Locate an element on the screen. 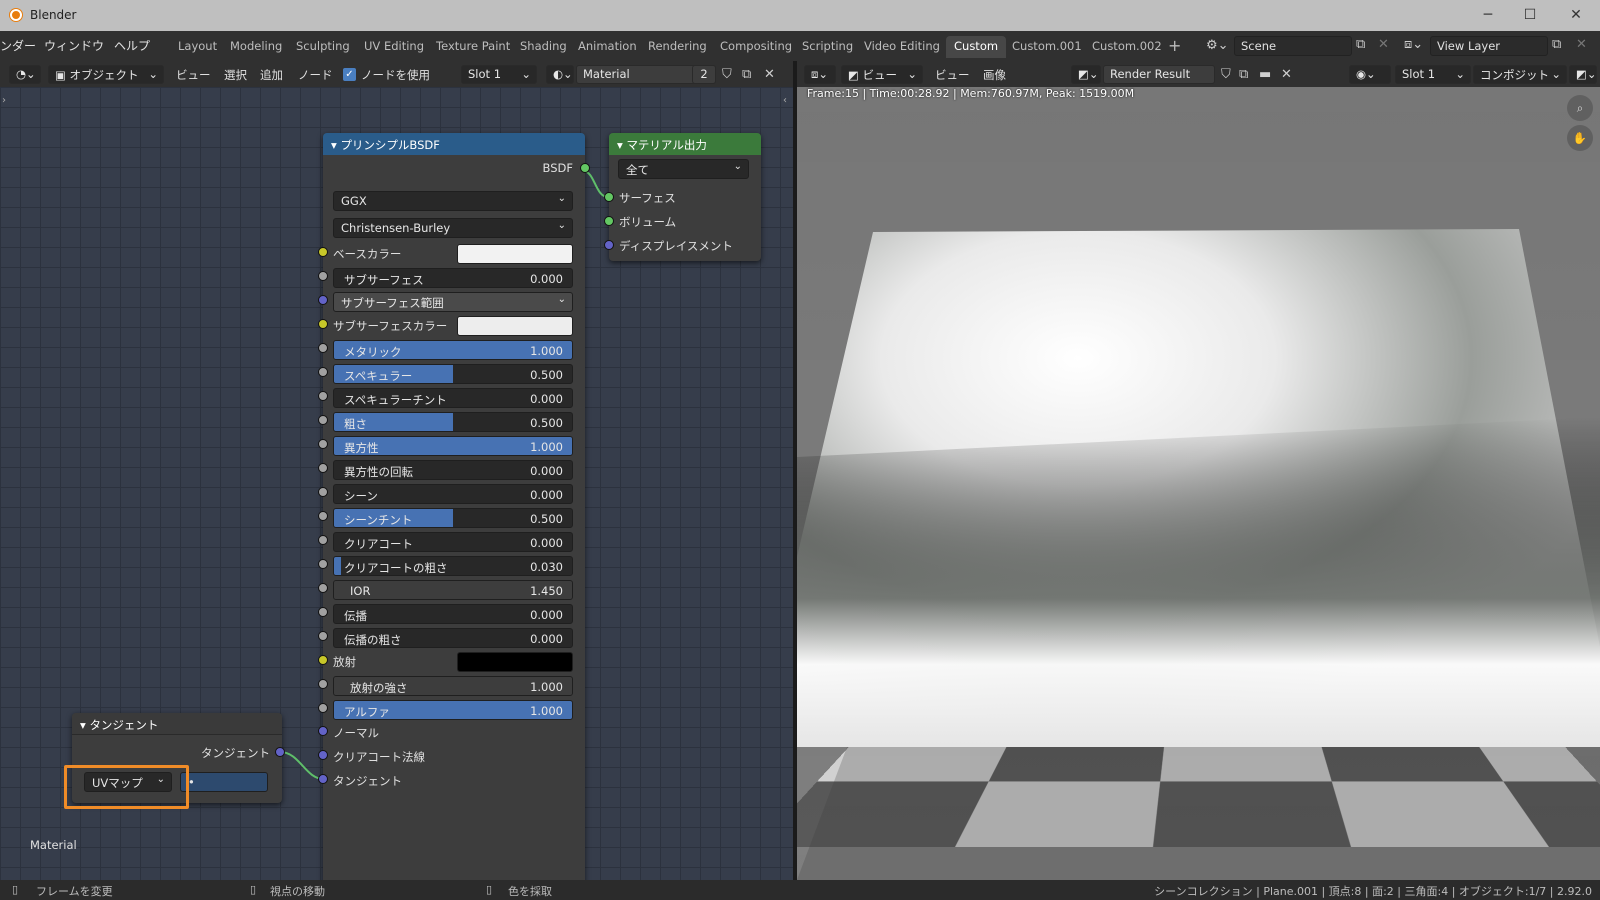  tab-layout: Layout is located at coordinates (197, 47).